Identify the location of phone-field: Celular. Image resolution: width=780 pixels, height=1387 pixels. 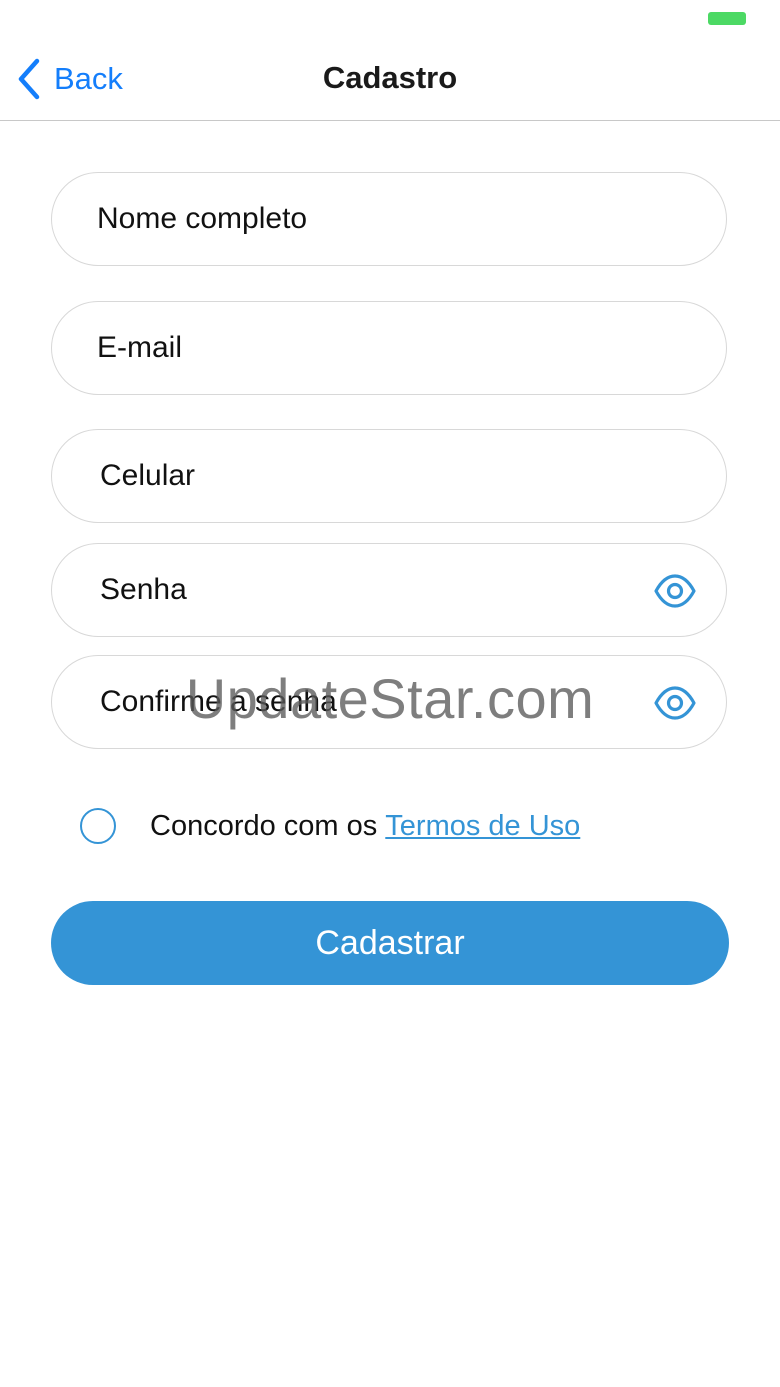
(389, 476).